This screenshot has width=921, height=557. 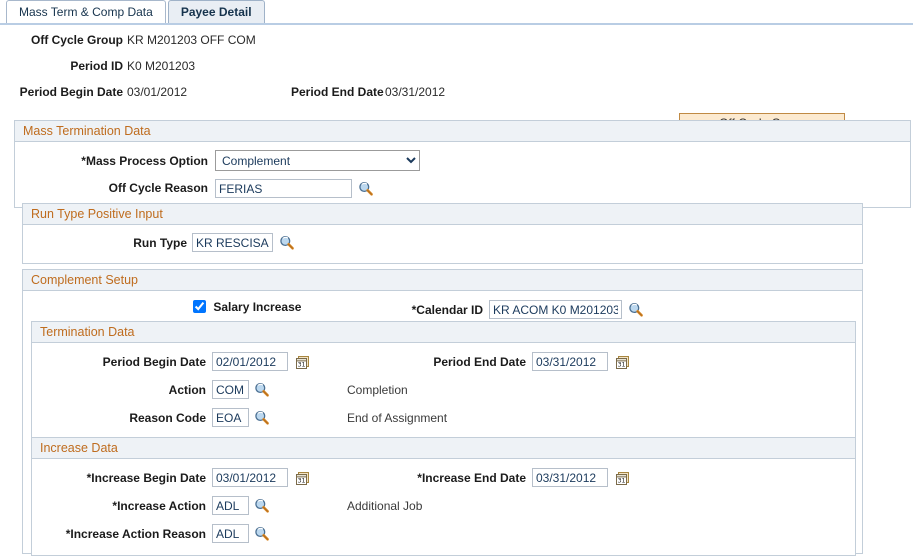 I want to click on row-run-type: Run Type, so click(x=442, y=243).